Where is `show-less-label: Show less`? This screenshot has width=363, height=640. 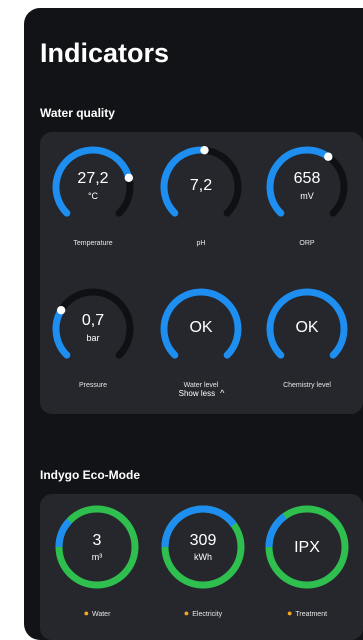
show-less-label: Show less is located at coordinates (197, 393).